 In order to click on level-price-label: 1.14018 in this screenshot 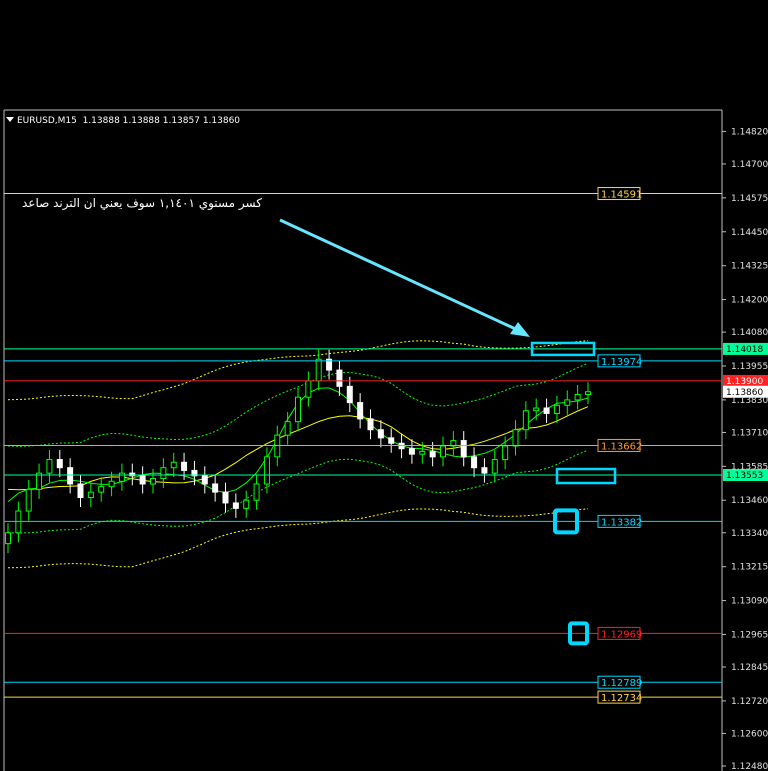, I will do `click(744, 350)`.